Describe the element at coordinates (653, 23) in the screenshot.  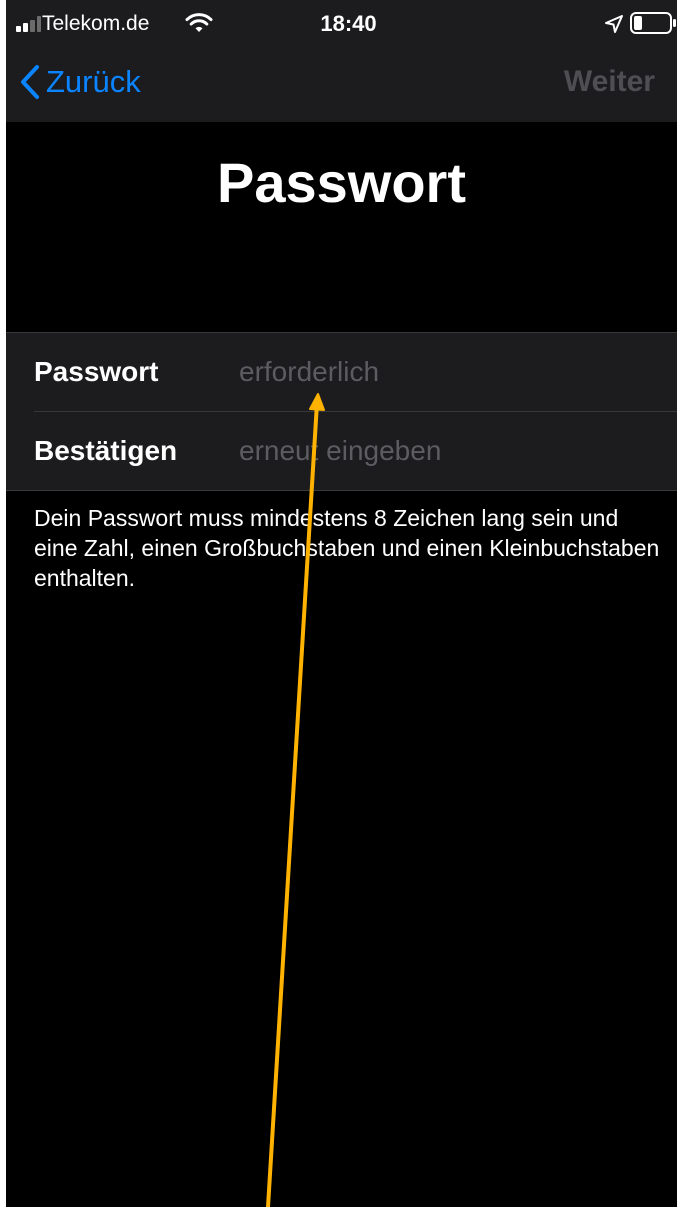
I see `battery-icon` at that location.